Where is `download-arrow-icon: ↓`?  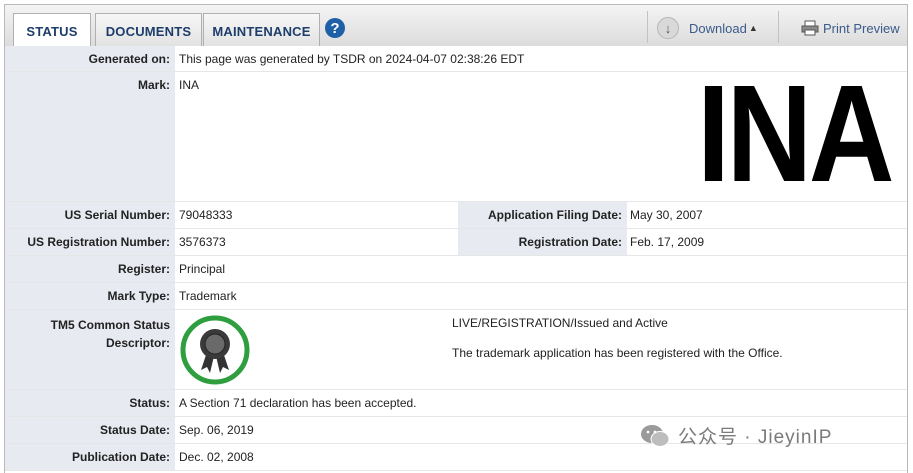 download-arrow-icon: ↓ is located at coordinates (668, 28).